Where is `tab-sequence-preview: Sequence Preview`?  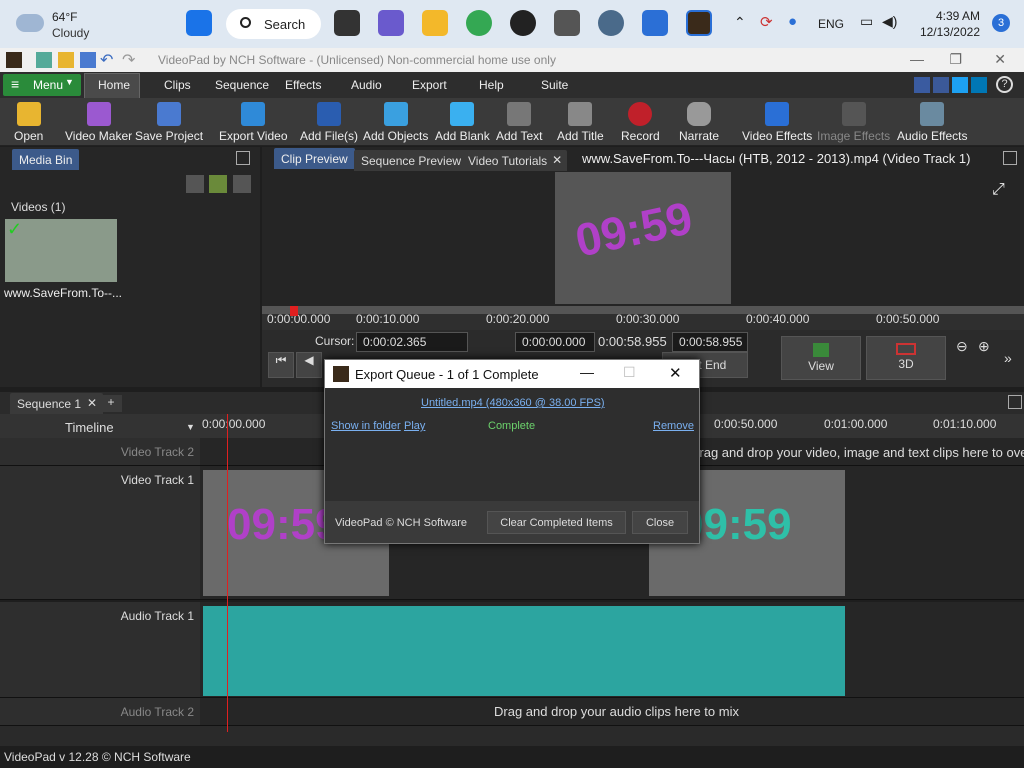 tab-sequence-preview: Sequence Preview is located at coordinates (411, 160).